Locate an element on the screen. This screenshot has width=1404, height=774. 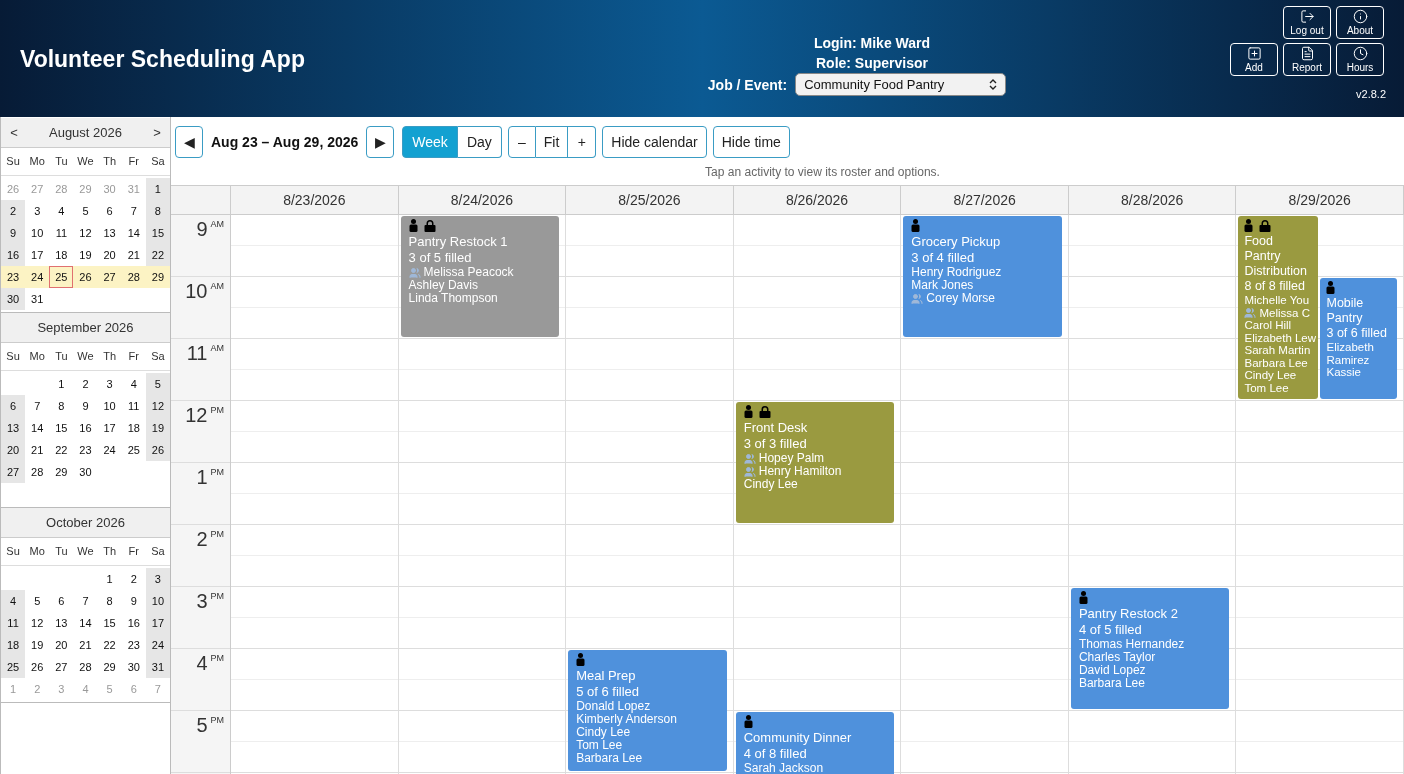
view-tab: Day is located at coordinates (479, 142).